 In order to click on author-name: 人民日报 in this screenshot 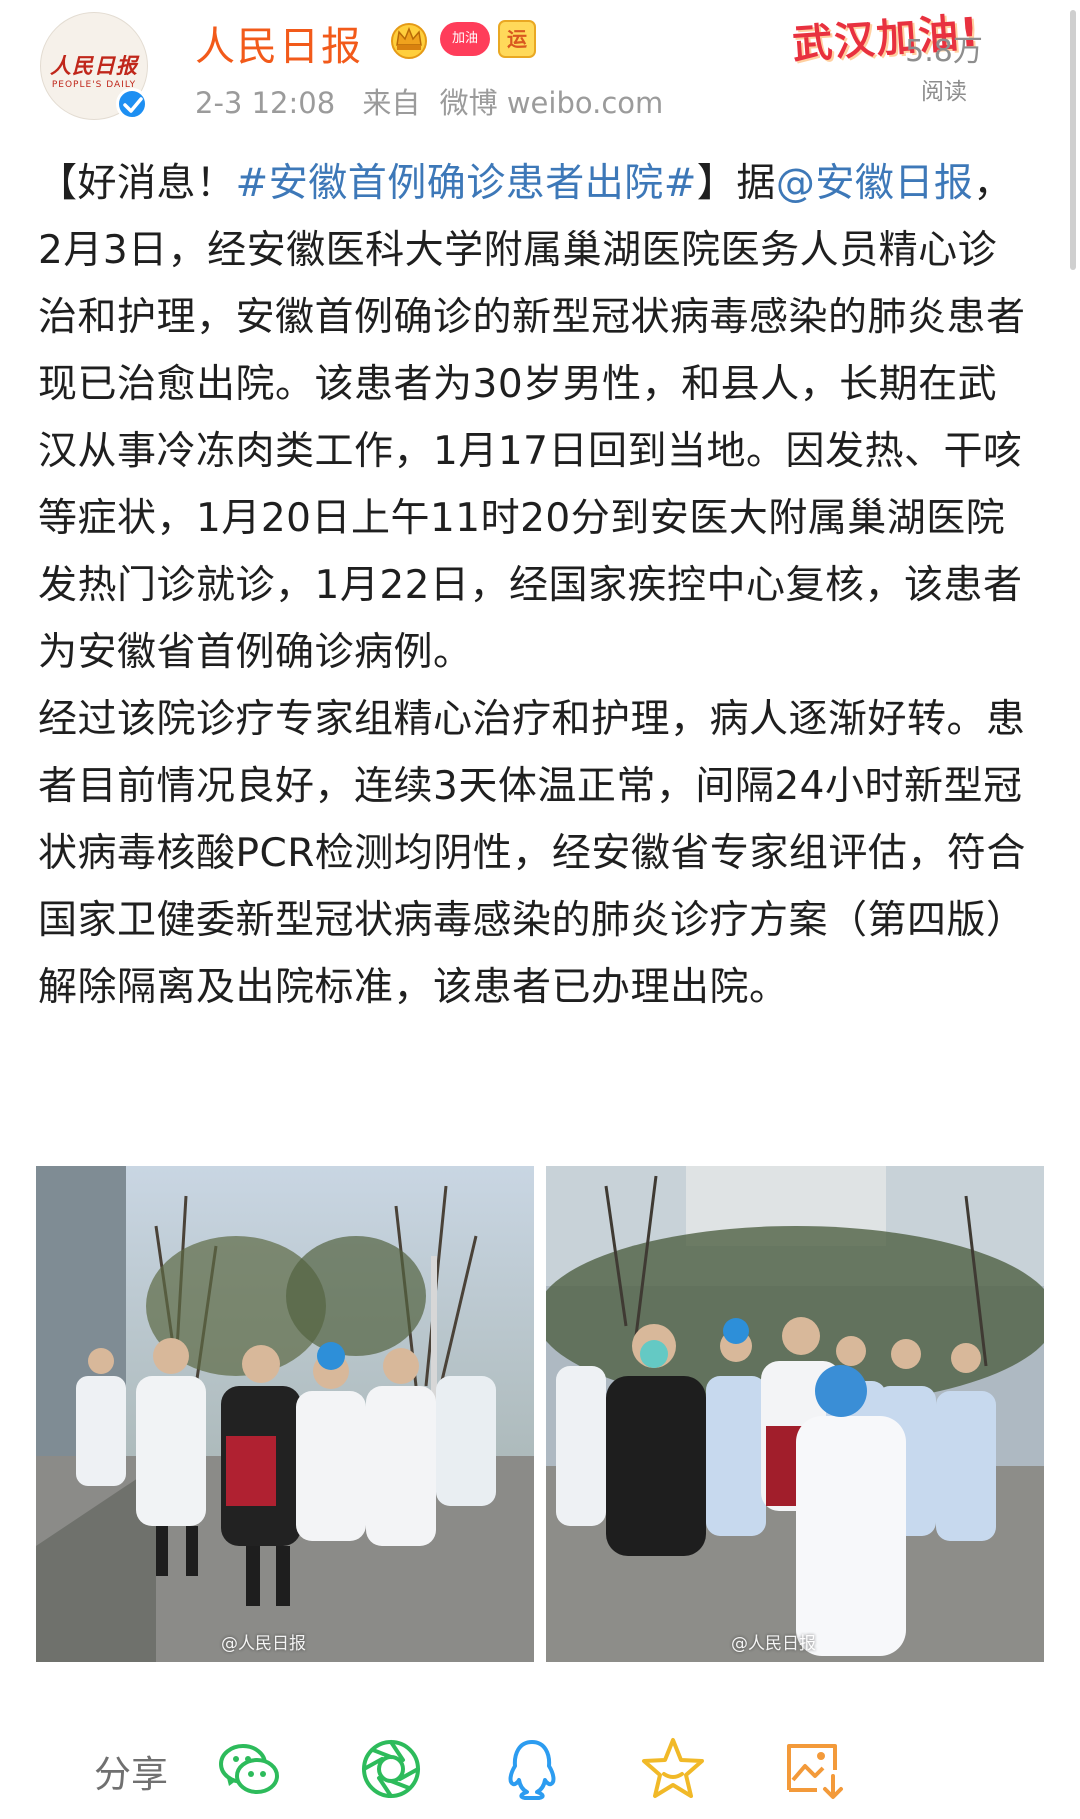, I will do `click(279, 43)`.